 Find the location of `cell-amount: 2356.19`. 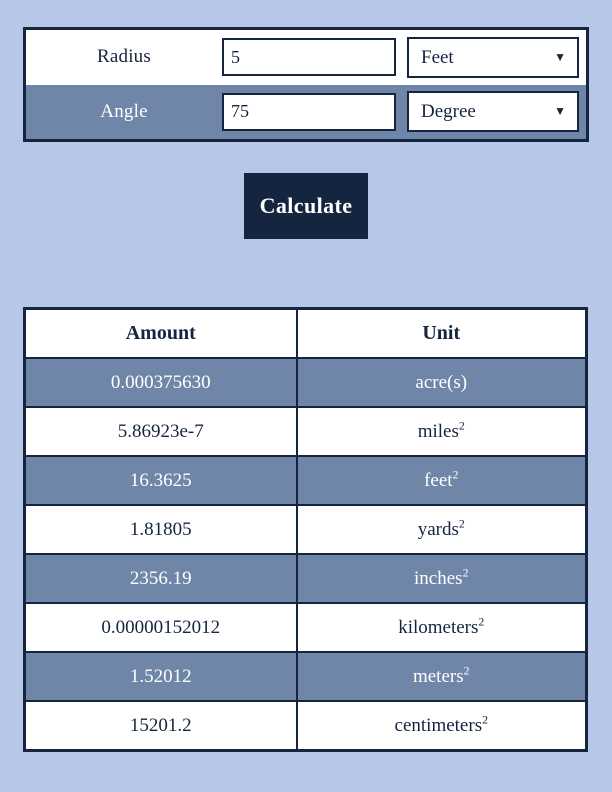

cell-amount: 2356.19 is located at coordinates (160, 578).